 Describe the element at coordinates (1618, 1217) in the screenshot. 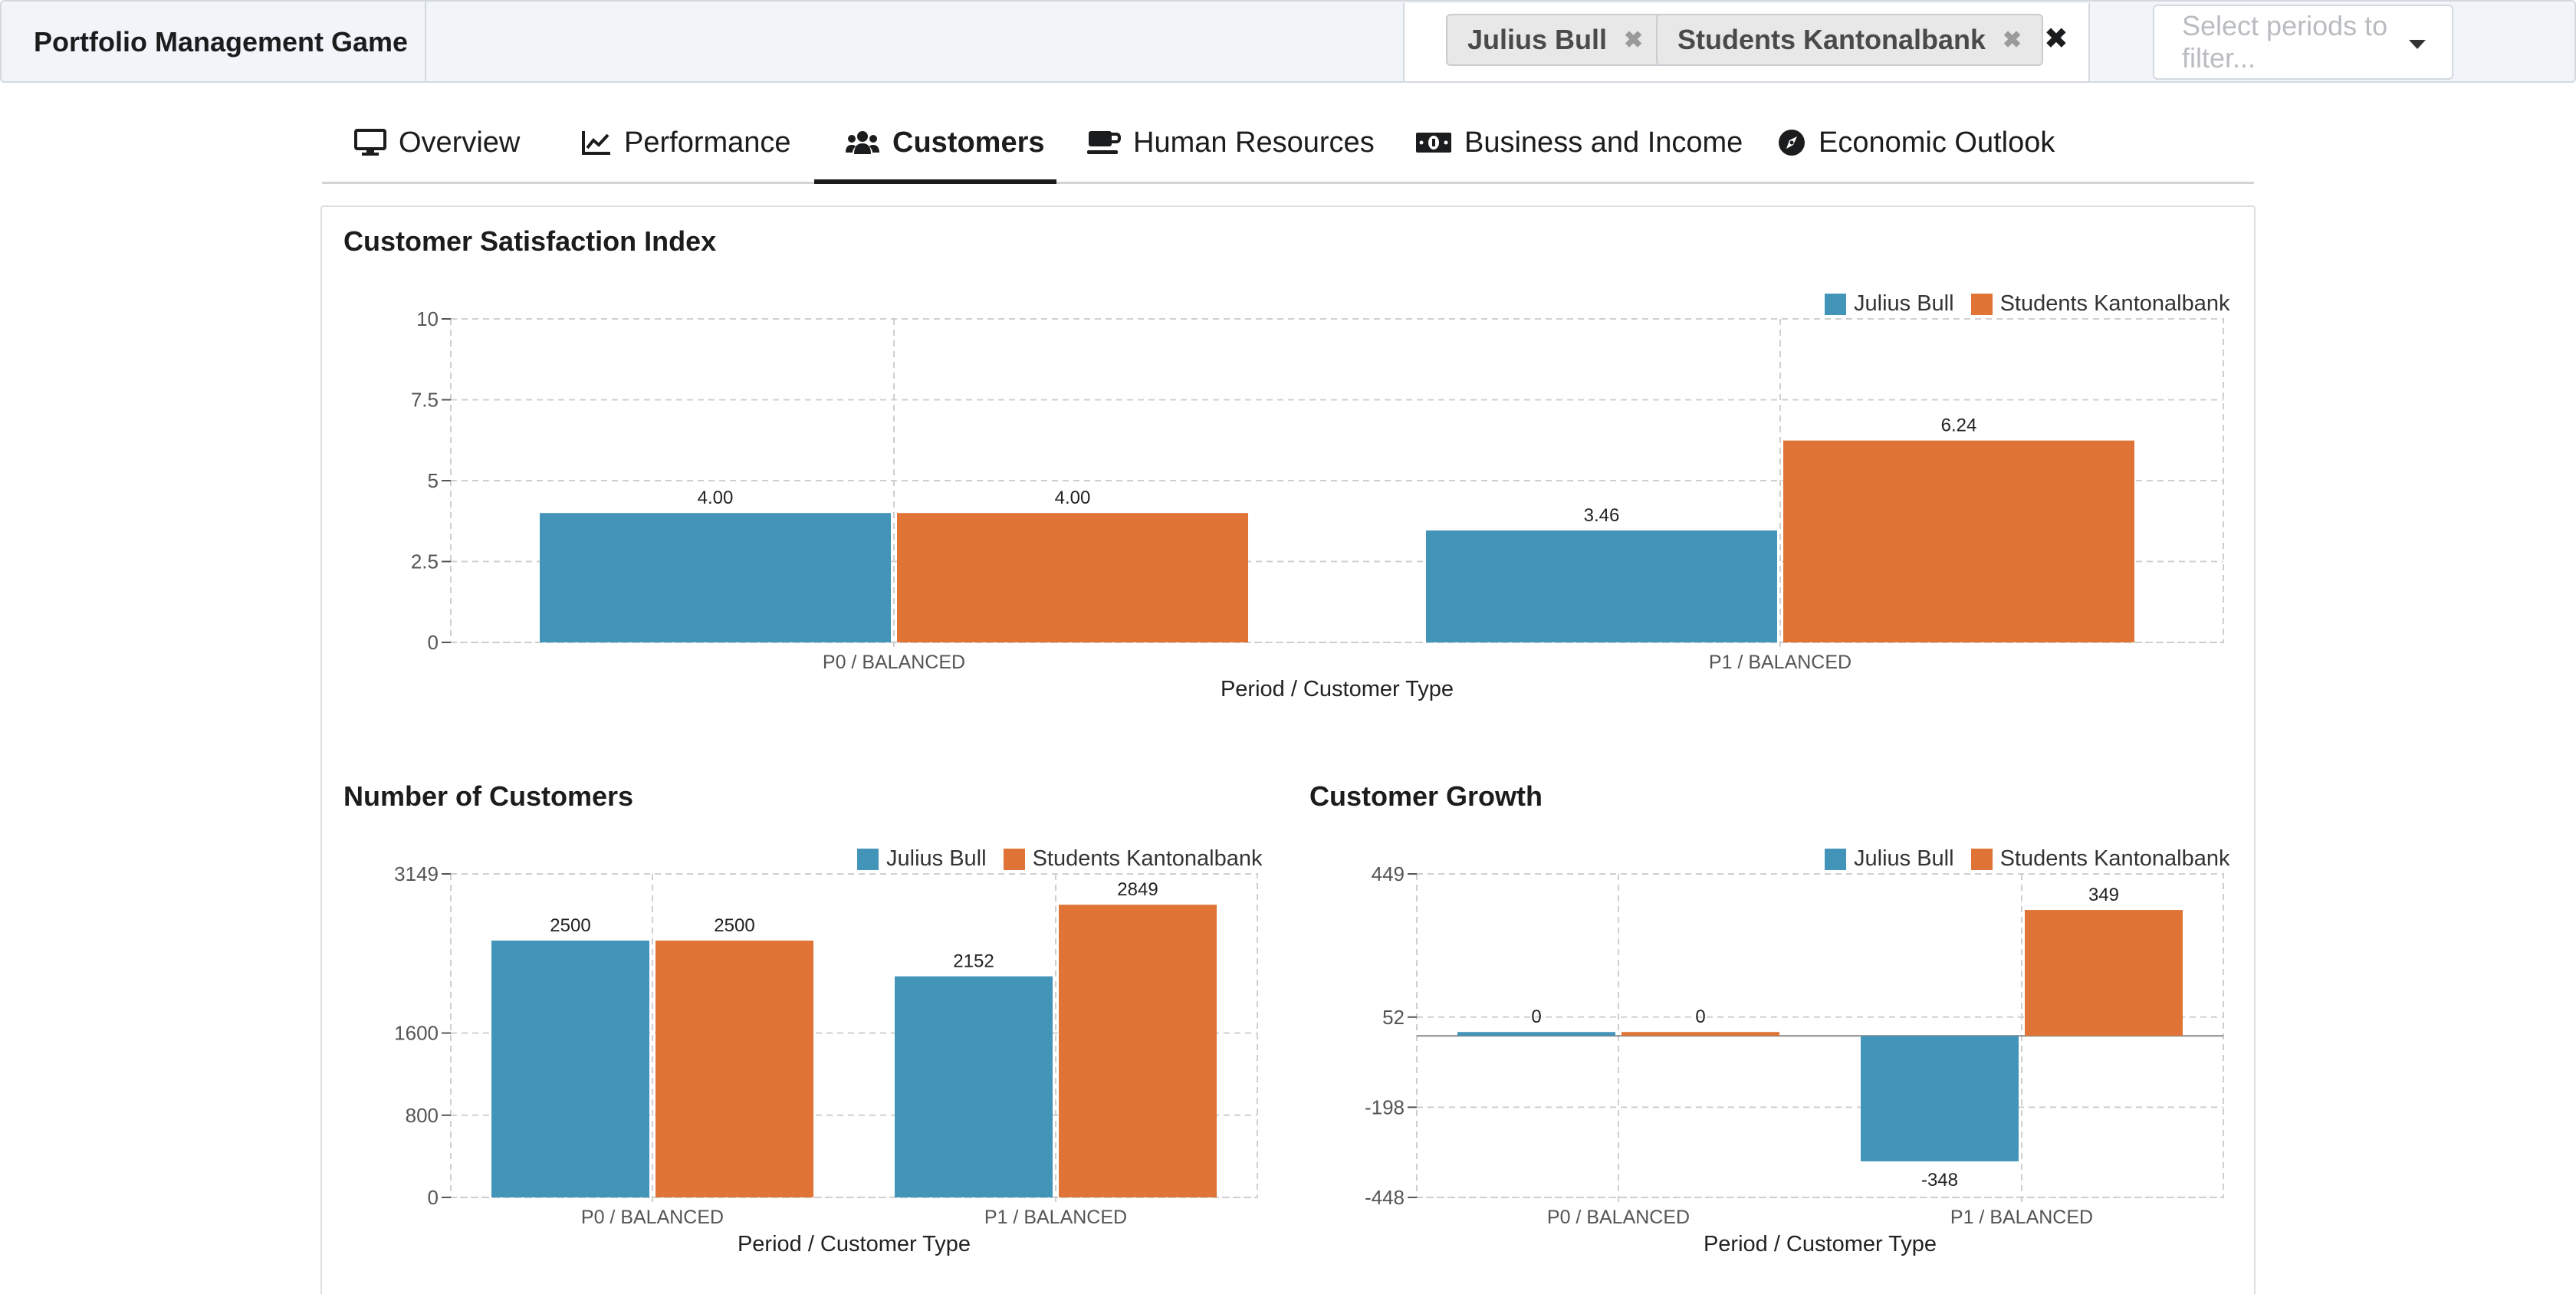

I see `x-tick-label: P0 / BALANCED` at that location.